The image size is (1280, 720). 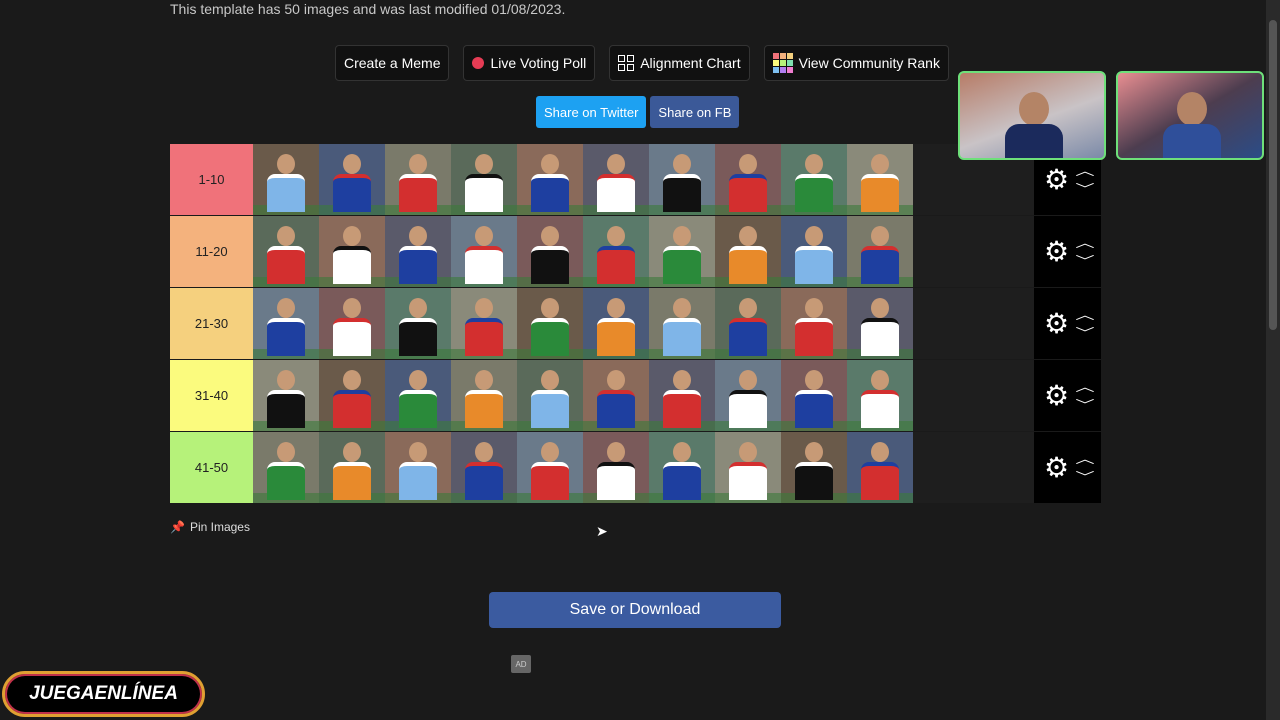 What do you see at coordinates (521, 664) in the screenshot?
I see `ad-badge: AD` at bounding box center [521, 664].